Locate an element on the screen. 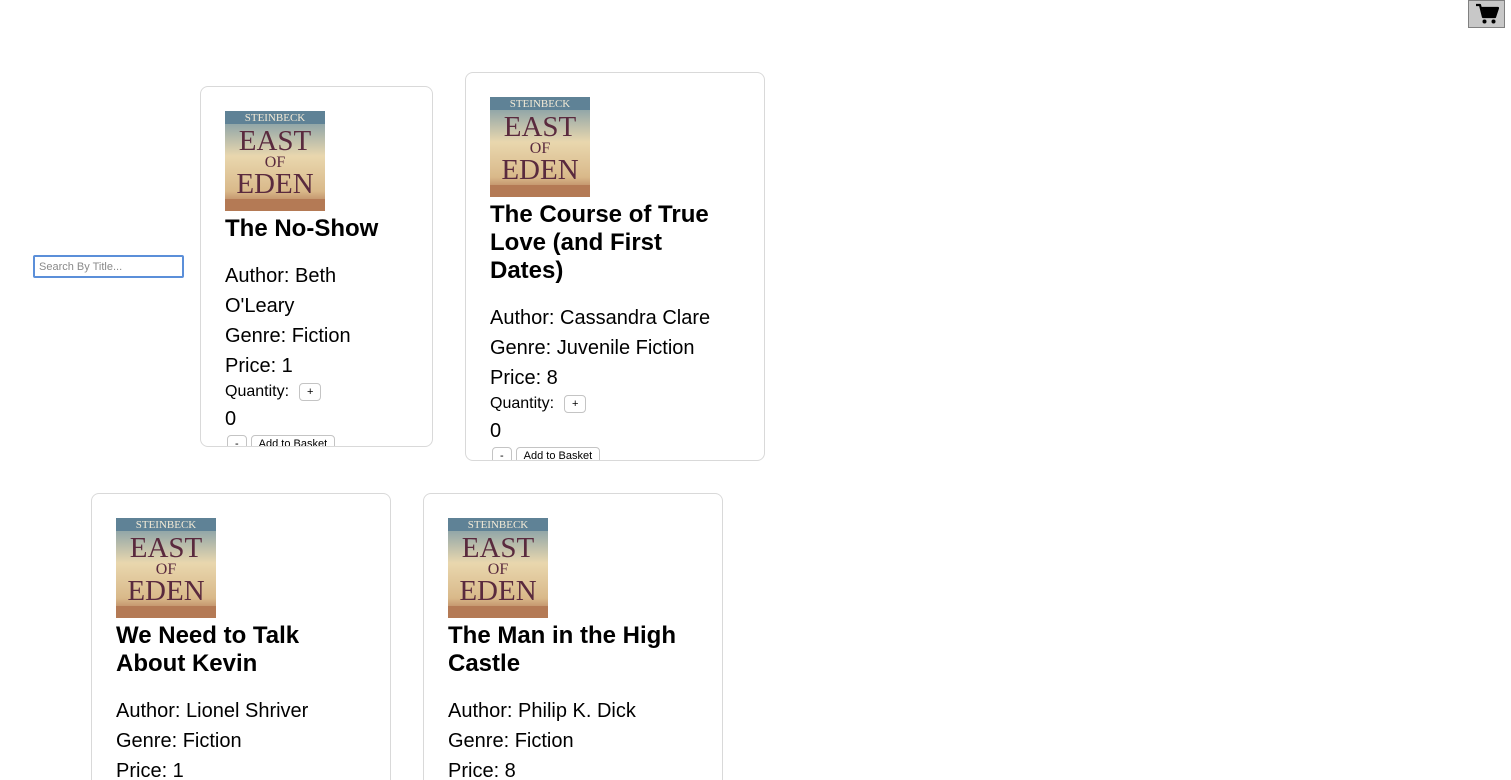 The image size is (1511, 780). book-genre: Genre: Juvenile Fiction is located at coordinates (592, 348).